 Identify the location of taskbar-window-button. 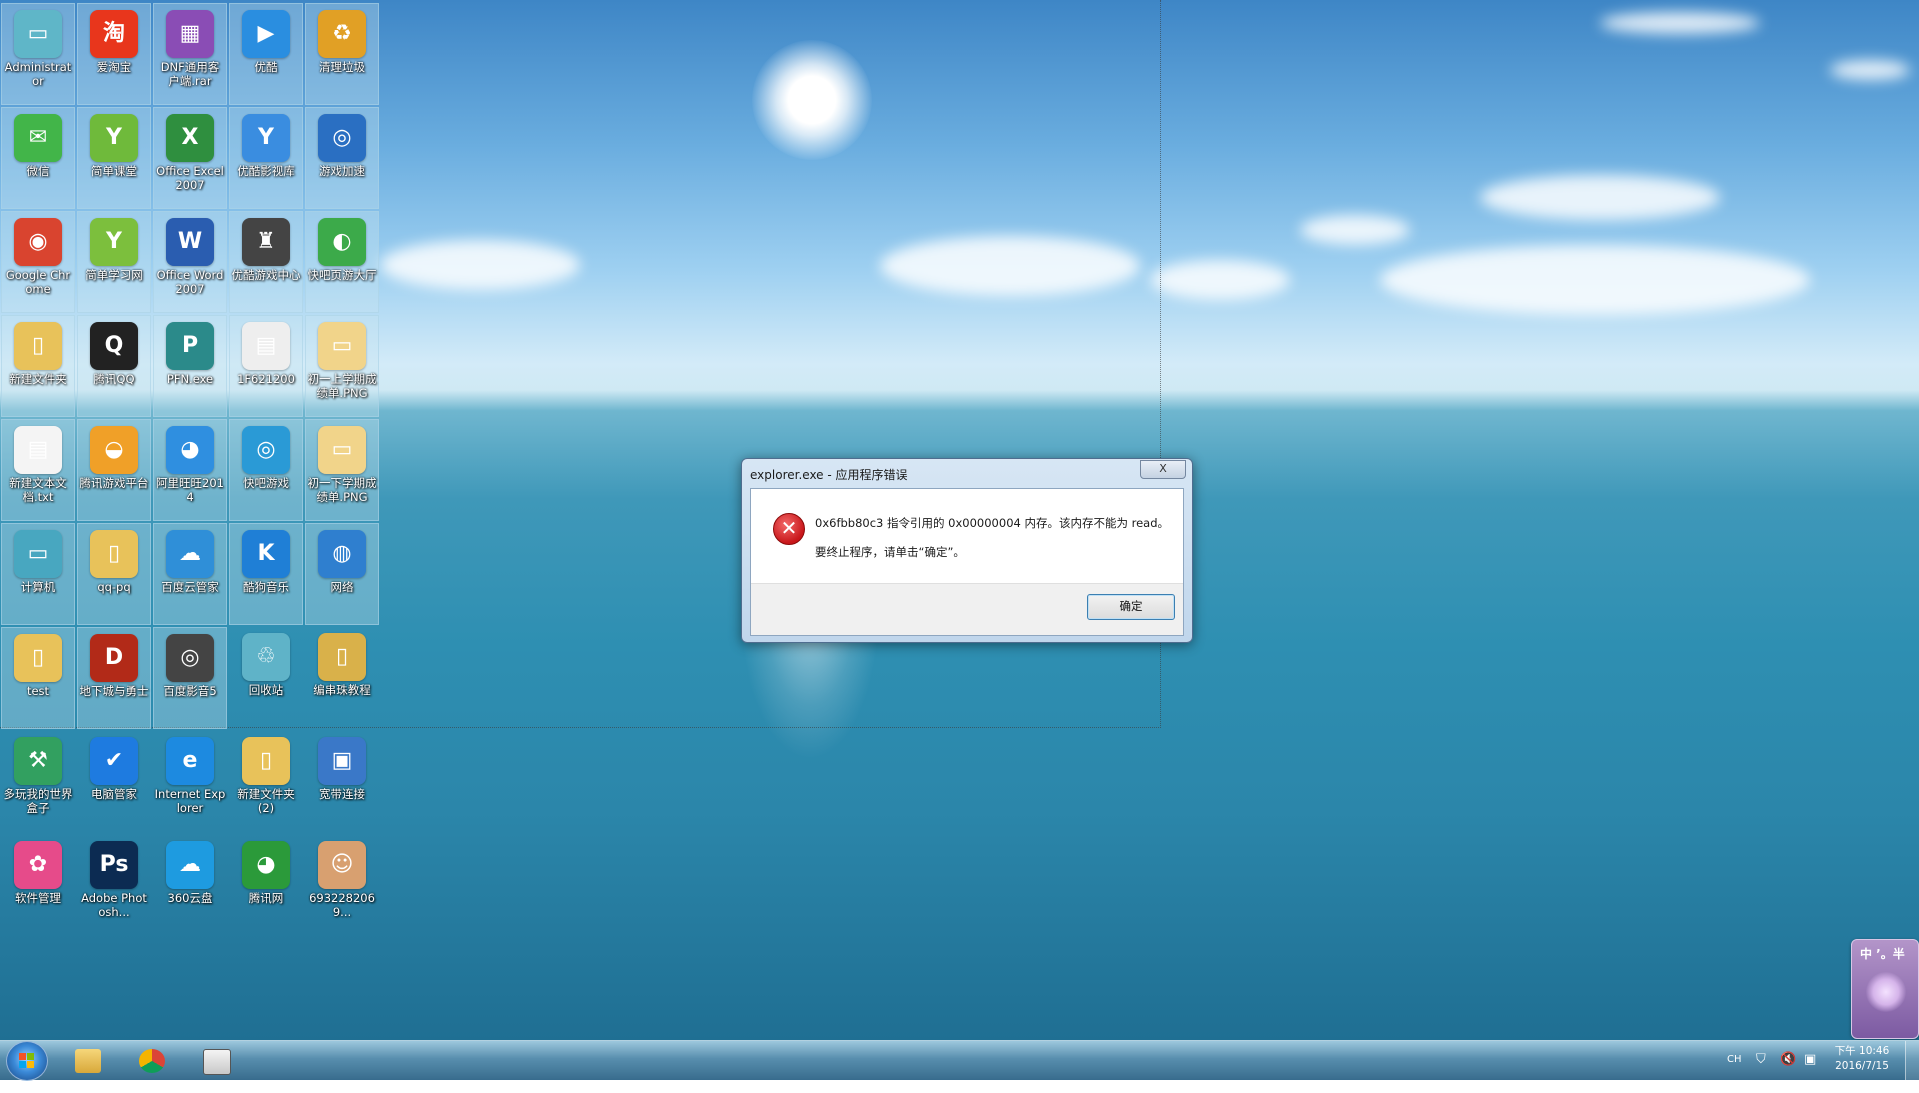
(216, 1060).